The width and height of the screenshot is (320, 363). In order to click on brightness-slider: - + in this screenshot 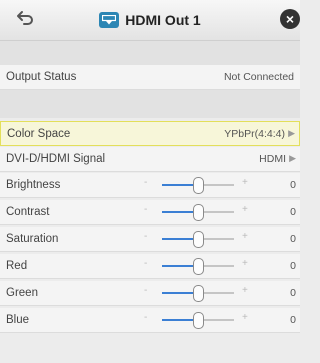, I will do `click(208, 185)`.